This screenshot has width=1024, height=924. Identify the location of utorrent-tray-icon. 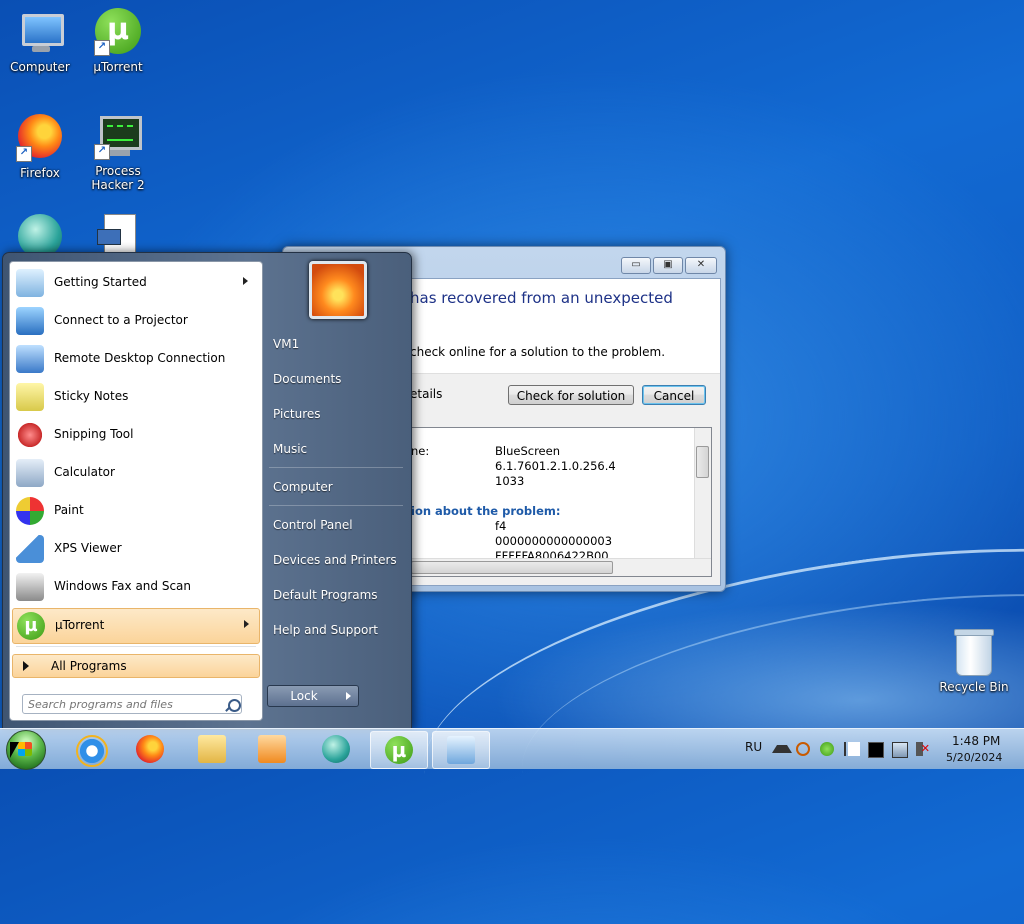
(827, 749).